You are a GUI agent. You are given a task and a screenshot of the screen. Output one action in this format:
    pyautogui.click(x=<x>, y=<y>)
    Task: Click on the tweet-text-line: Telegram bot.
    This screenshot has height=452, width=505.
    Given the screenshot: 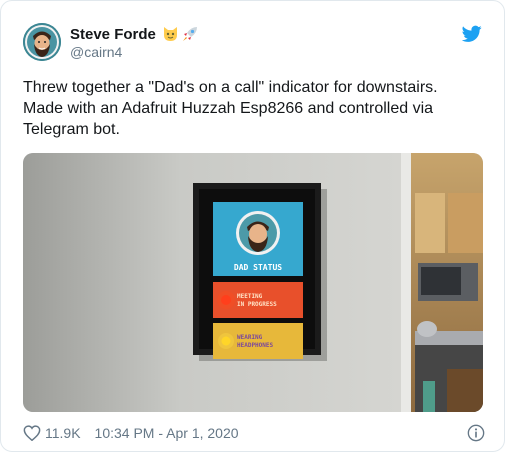 What is the action you would take?
    pyautogui.click(x=71, y=129)
    